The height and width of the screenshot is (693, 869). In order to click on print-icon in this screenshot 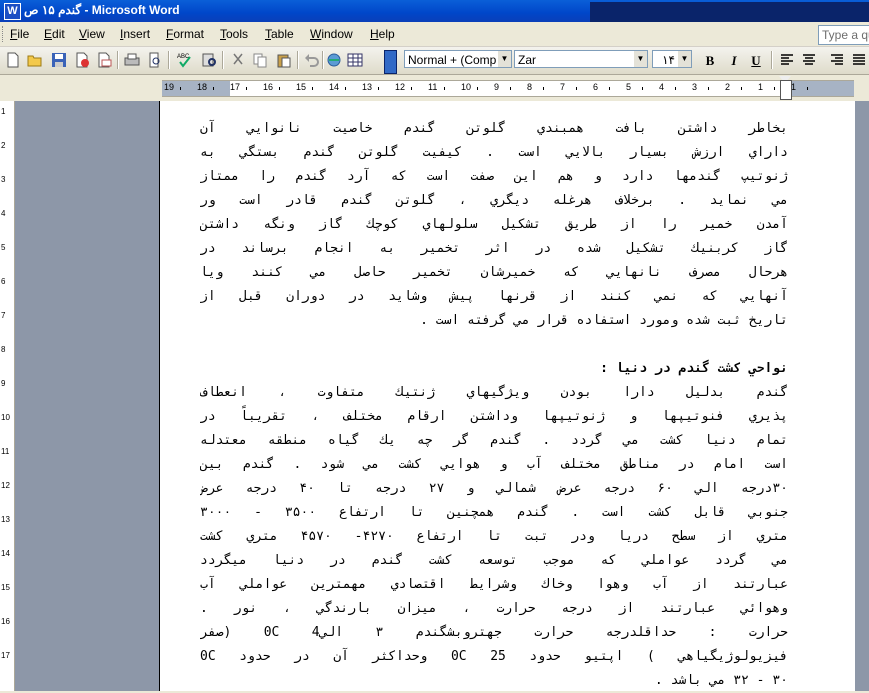, I will do `click(132, 60)`.